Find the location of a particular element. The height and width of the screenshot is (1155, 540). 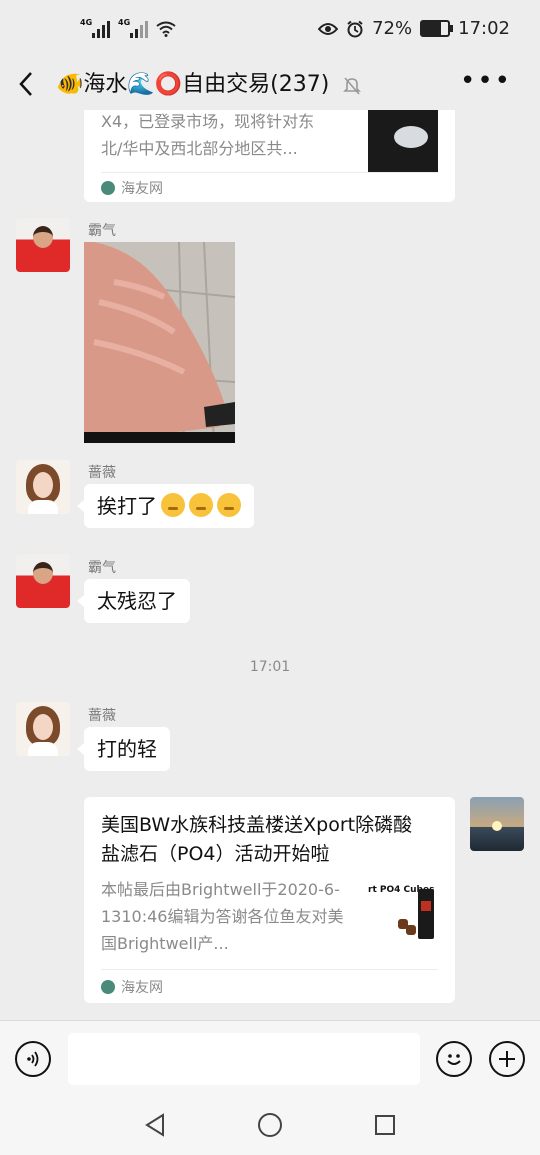

home-circle-icon is located at coordinates (270, 1125).